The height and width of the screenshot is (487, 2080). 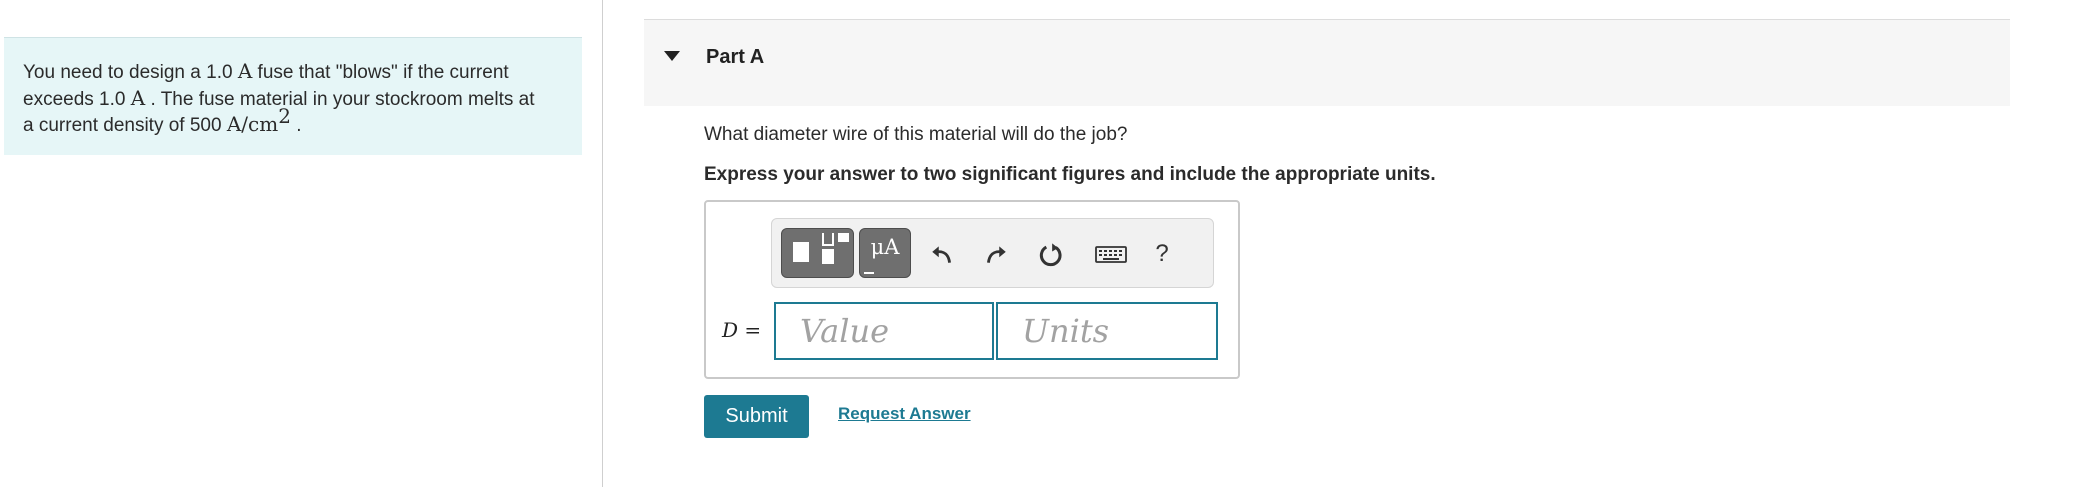 I want to click on symbols-button: μA, so click(x=885, y=253).